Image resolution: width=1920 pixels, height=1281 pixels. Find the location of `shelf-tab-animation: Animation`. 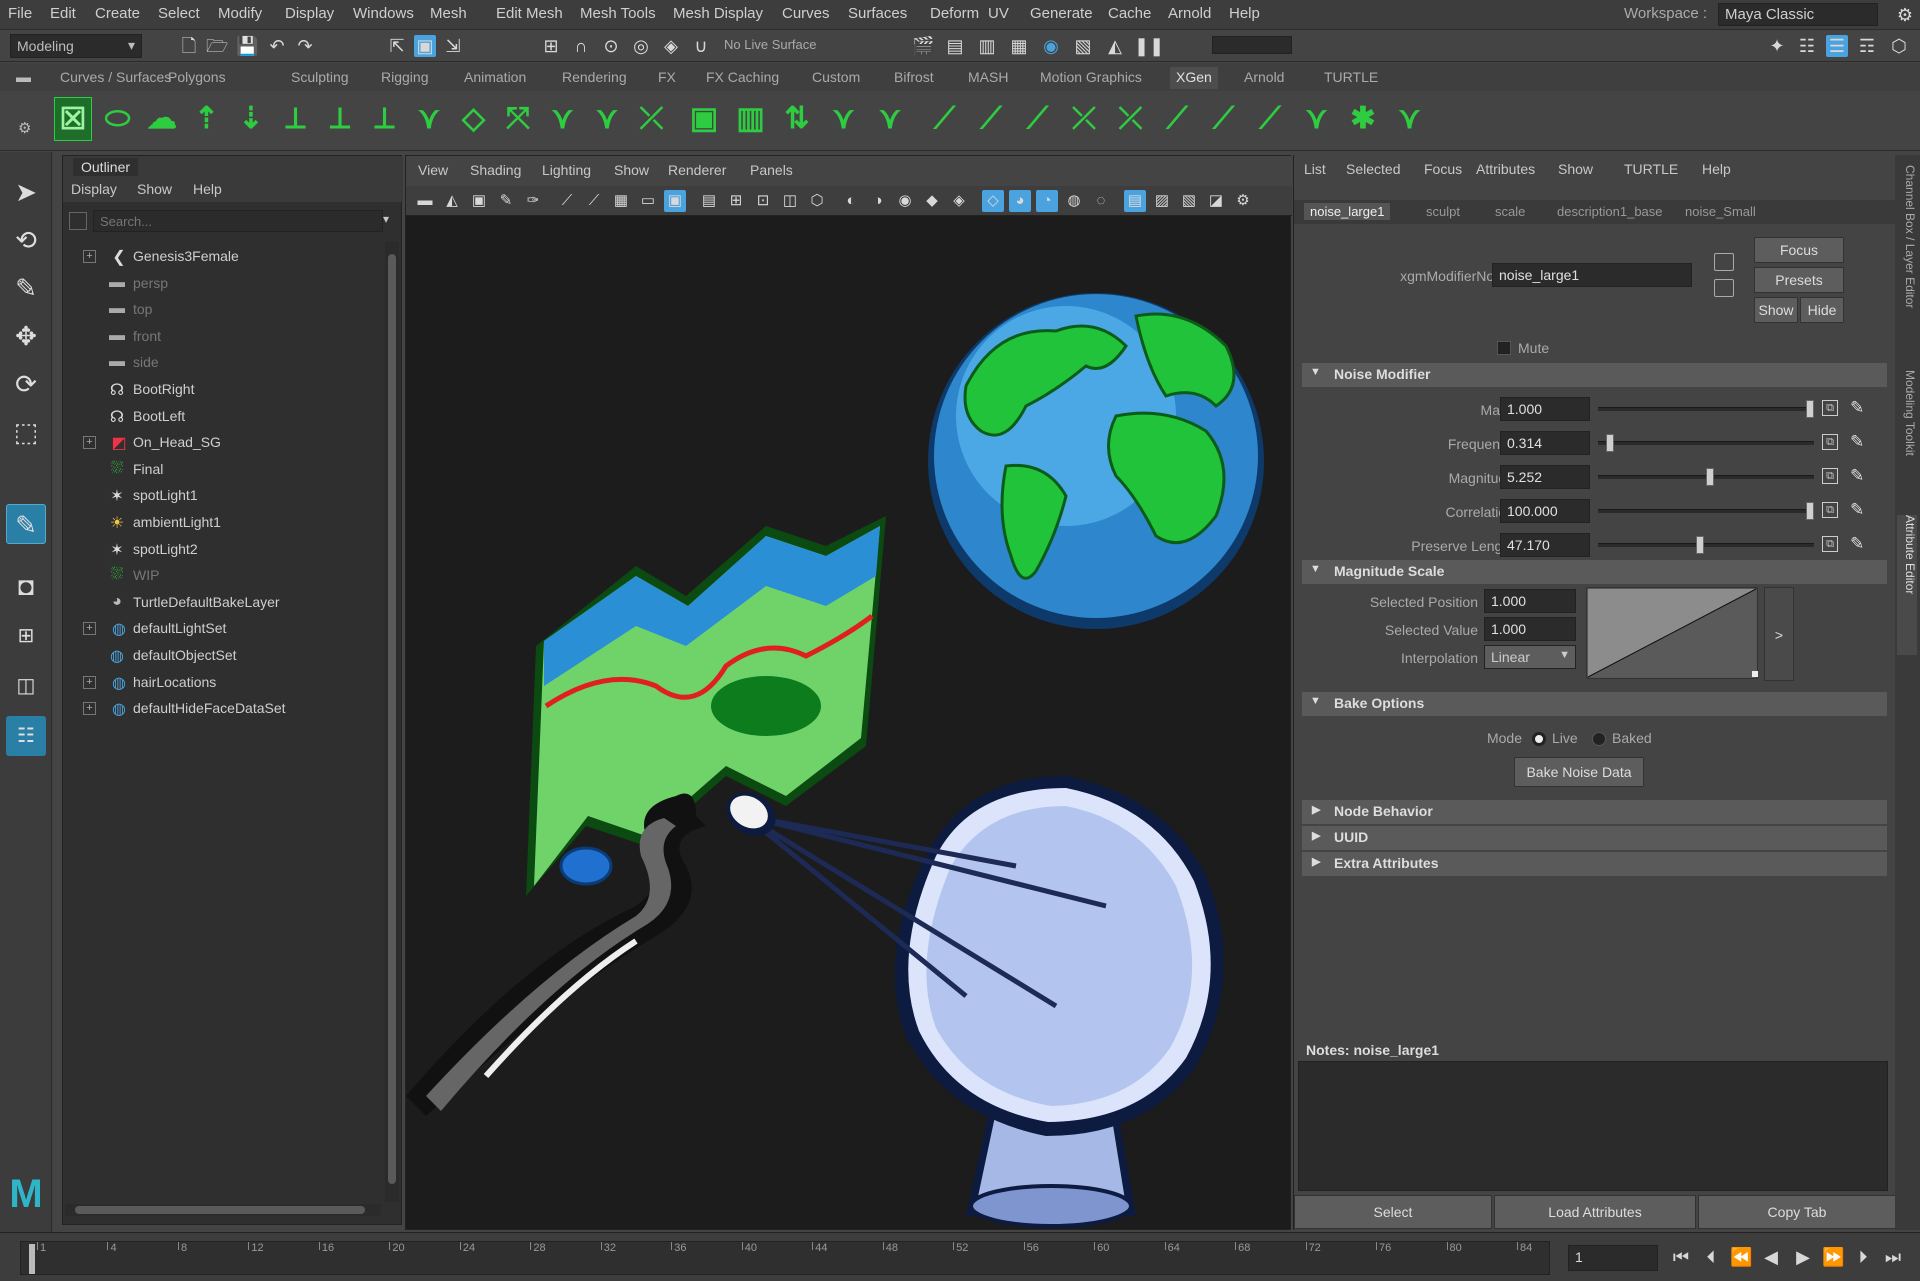

shelf-tab-animation: Animation is located at coordinates (495, 78).